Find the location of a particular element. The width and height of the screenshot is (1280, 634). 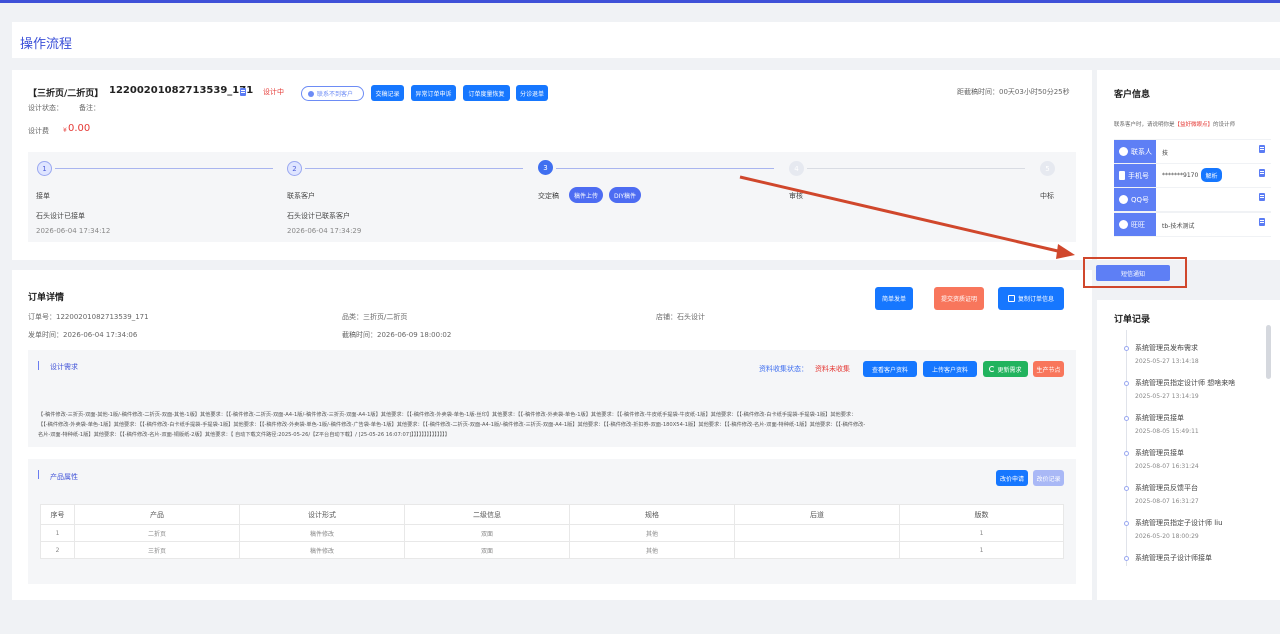

annotation-arrow is located at coordinates (907, 217).